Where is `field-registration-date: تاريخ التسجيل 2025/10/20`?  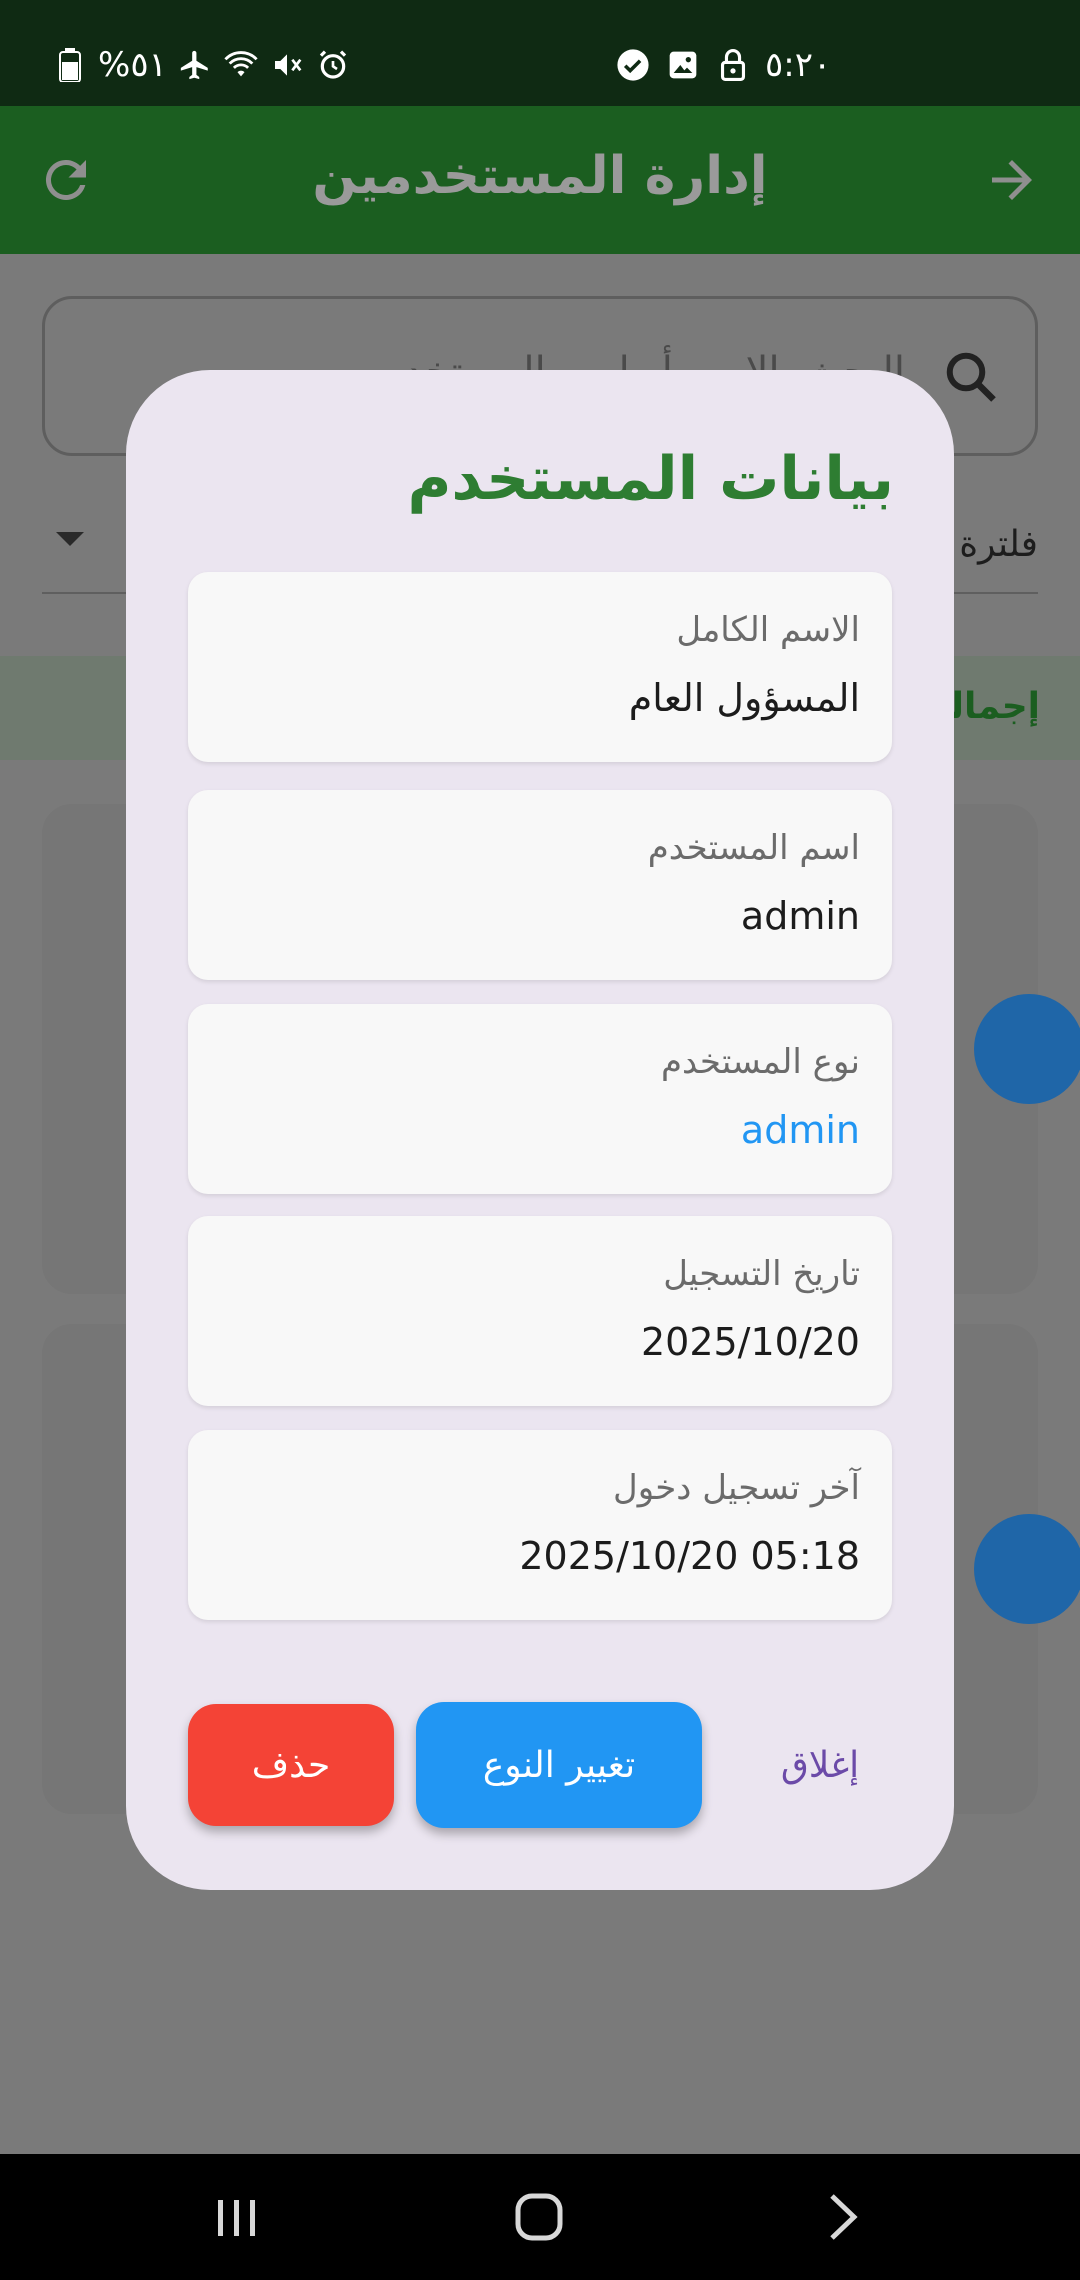
field-registration-date: تاريخ التسجيل 2025/10/20 is located at coordinates (540, 1311).